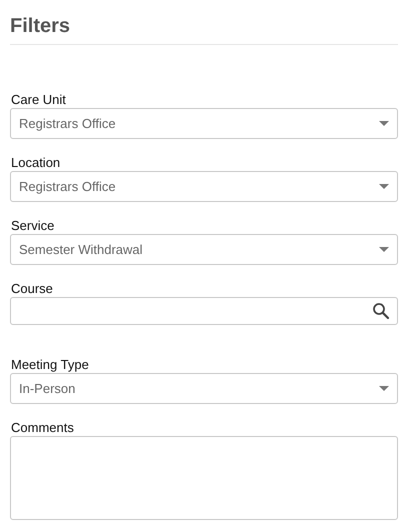 The height and width of the screenshot is (531, 415). Describe the element at coordinates (204, 249) in the screenshot. I see `dropdown: Semester Withdrawal` at that location.